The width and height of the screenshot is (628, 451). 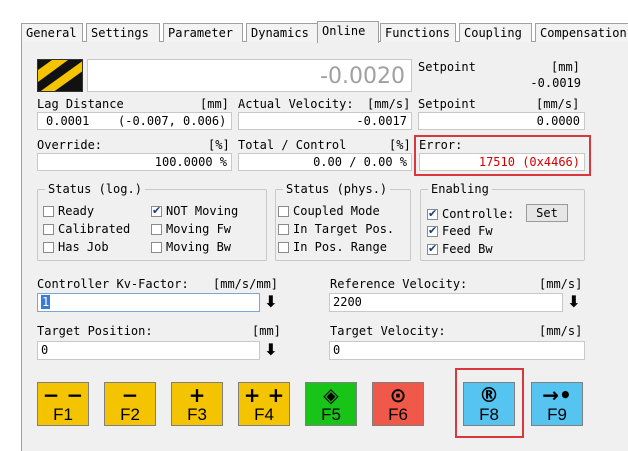 I want to click on reference-velocity-input: 2200, so click(x=446, y=302).